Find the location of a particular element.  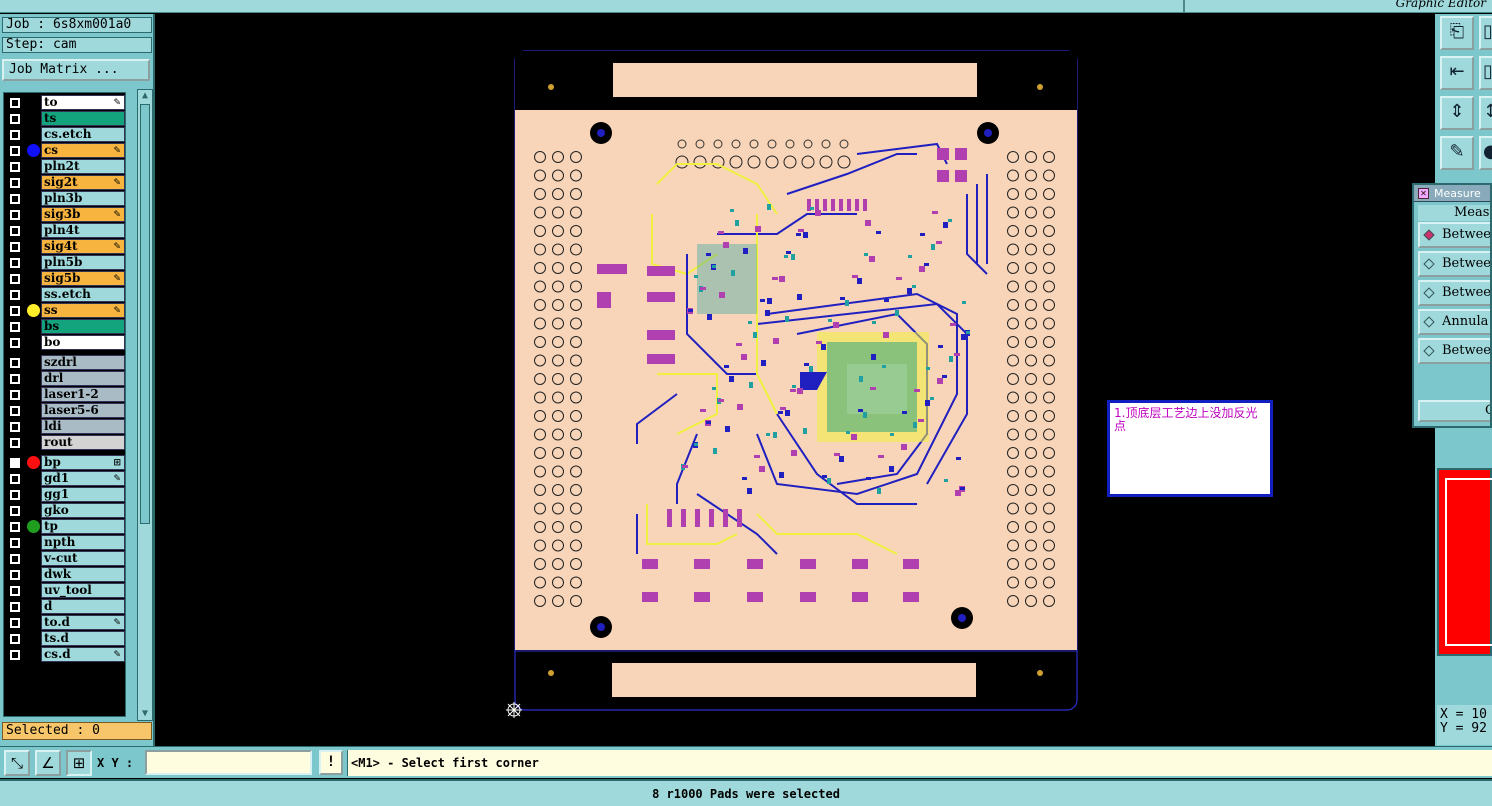

layer-name: bo is located at coordinates (83, 342).